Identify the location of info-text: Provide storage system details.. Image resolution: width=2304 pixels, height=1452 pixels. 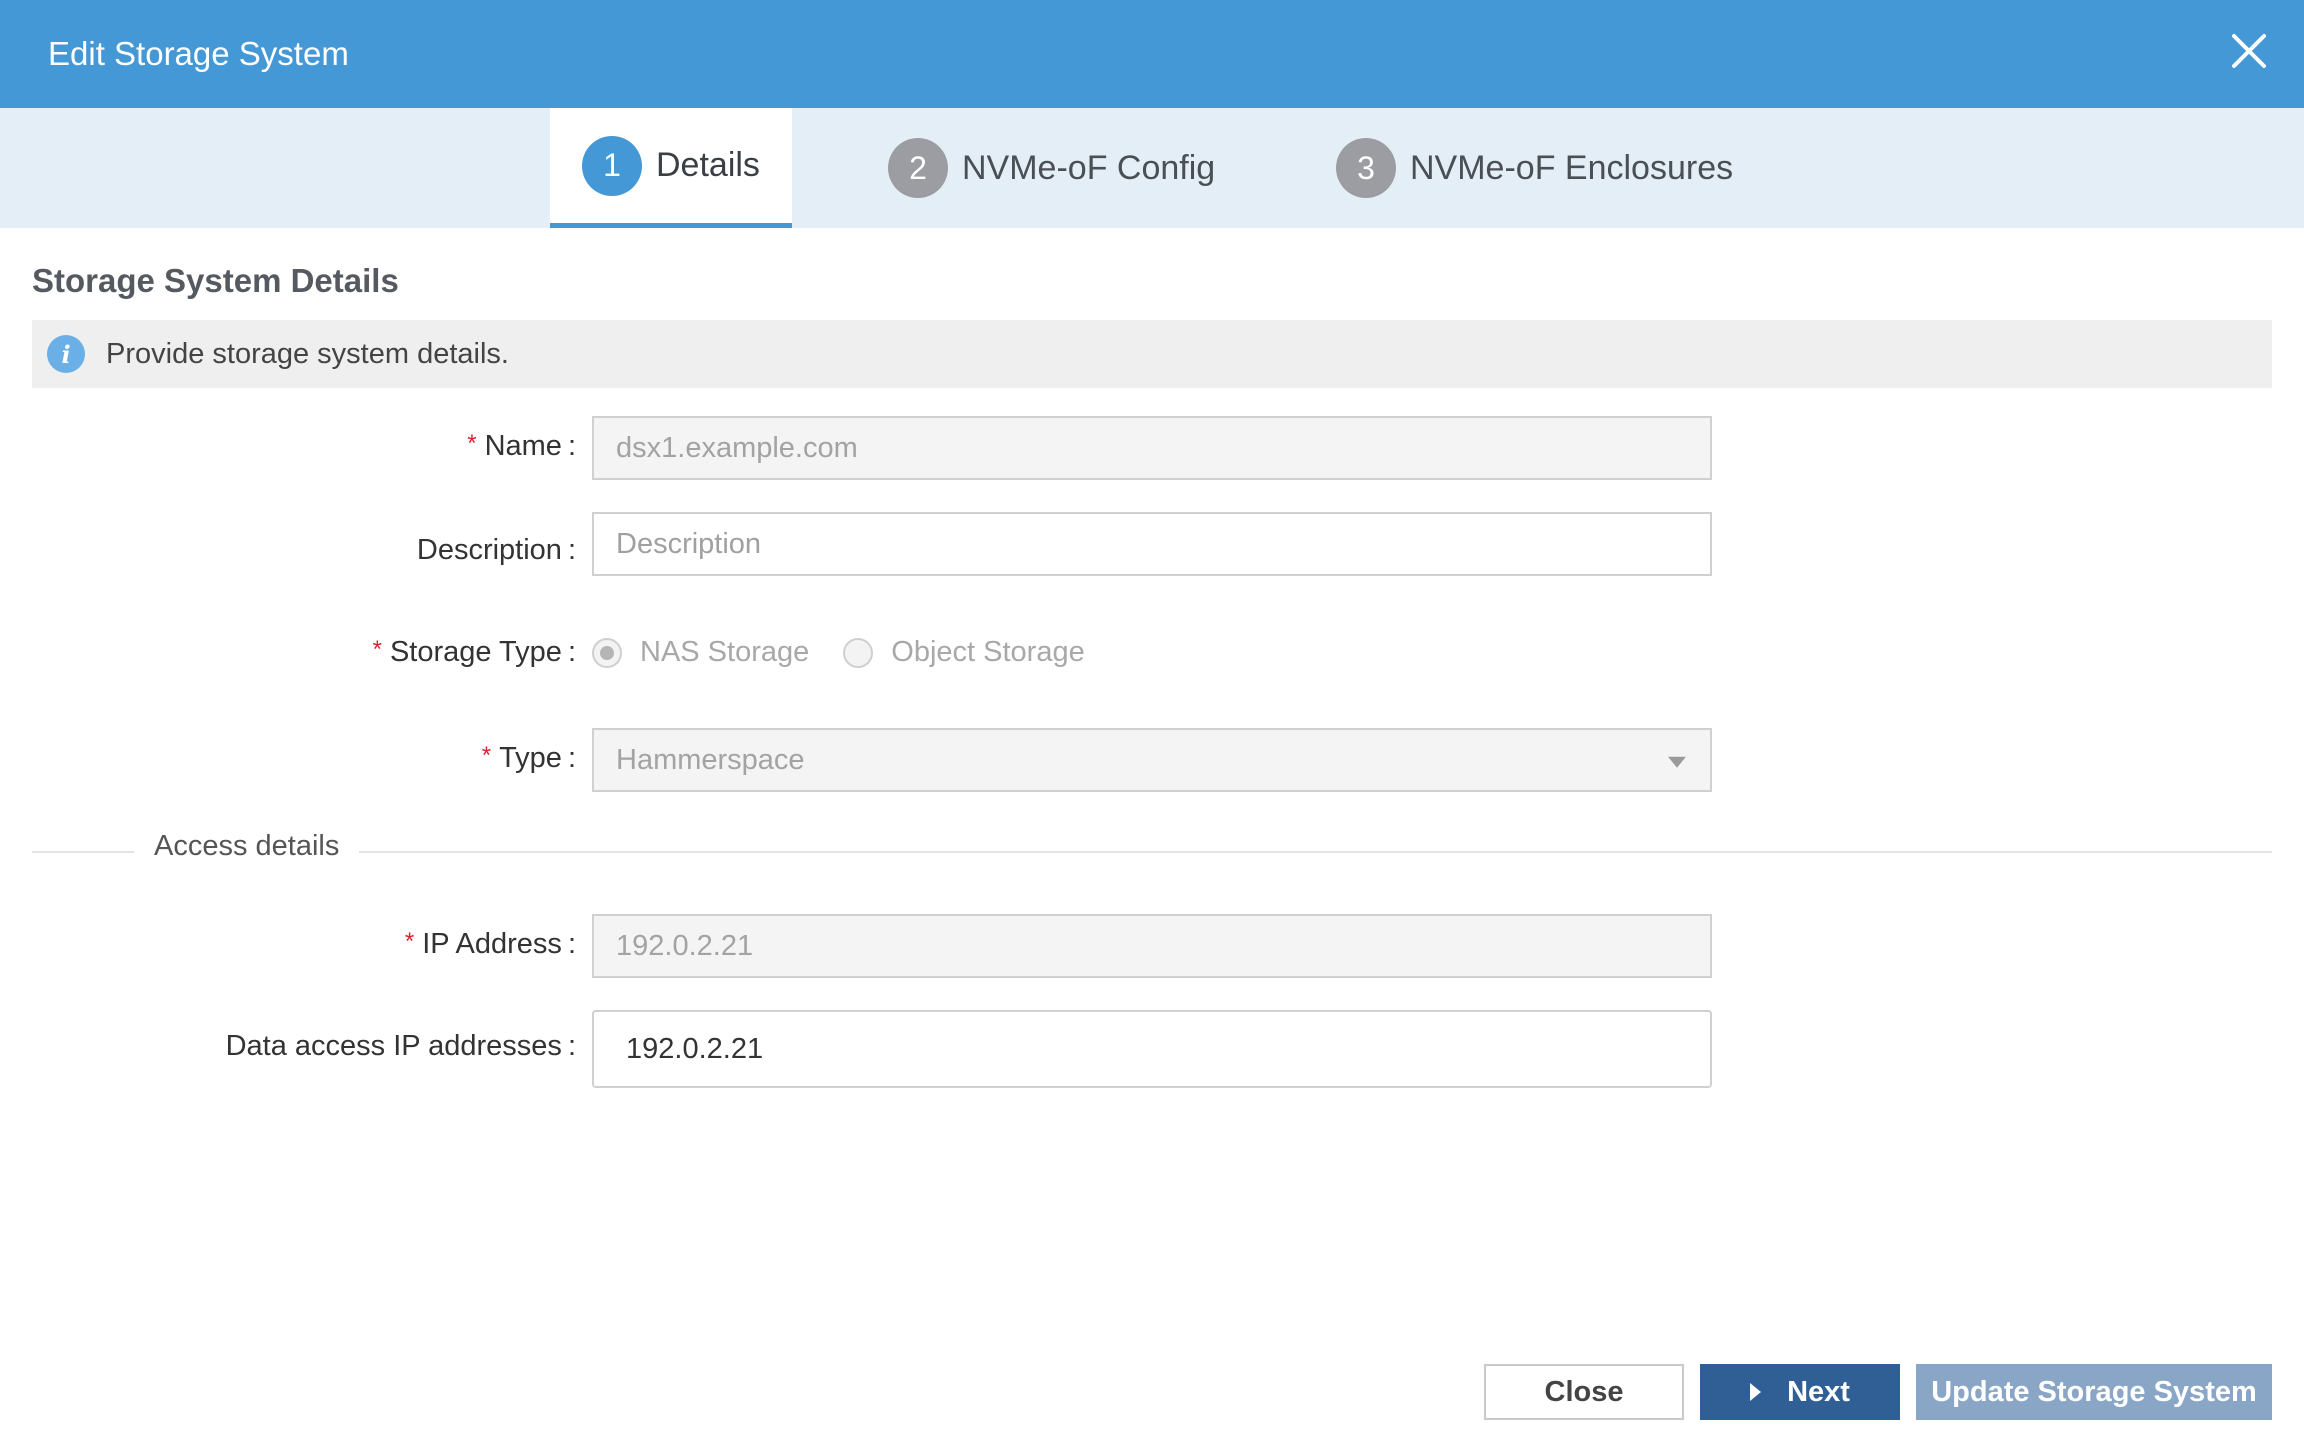
(307, 353).